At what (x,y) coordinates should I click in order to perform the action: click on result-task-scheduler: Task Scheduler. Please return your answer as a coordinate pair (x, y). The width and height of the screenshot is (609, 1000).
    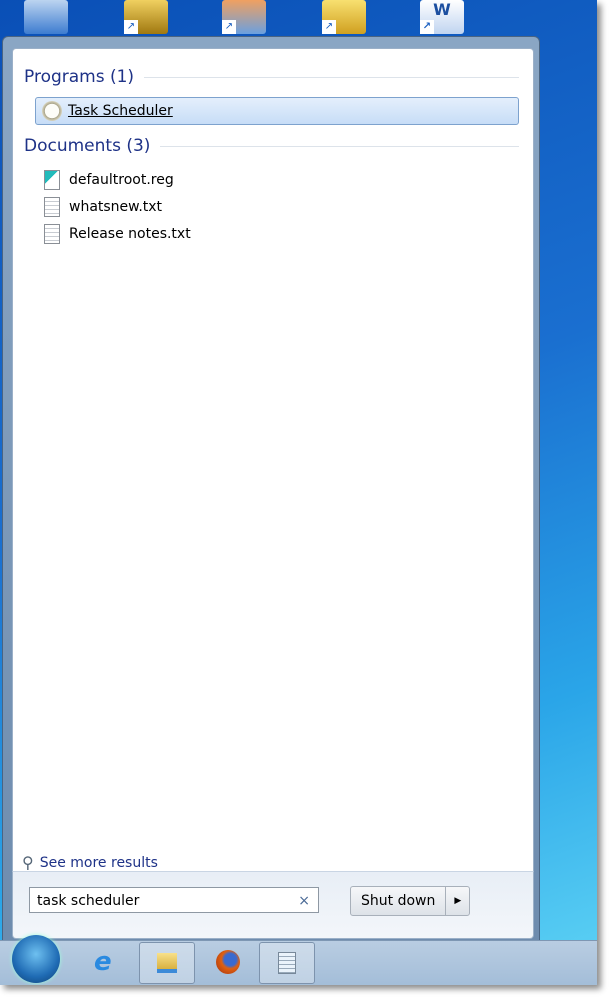
    Looking at the image, I should click on (277, 111).